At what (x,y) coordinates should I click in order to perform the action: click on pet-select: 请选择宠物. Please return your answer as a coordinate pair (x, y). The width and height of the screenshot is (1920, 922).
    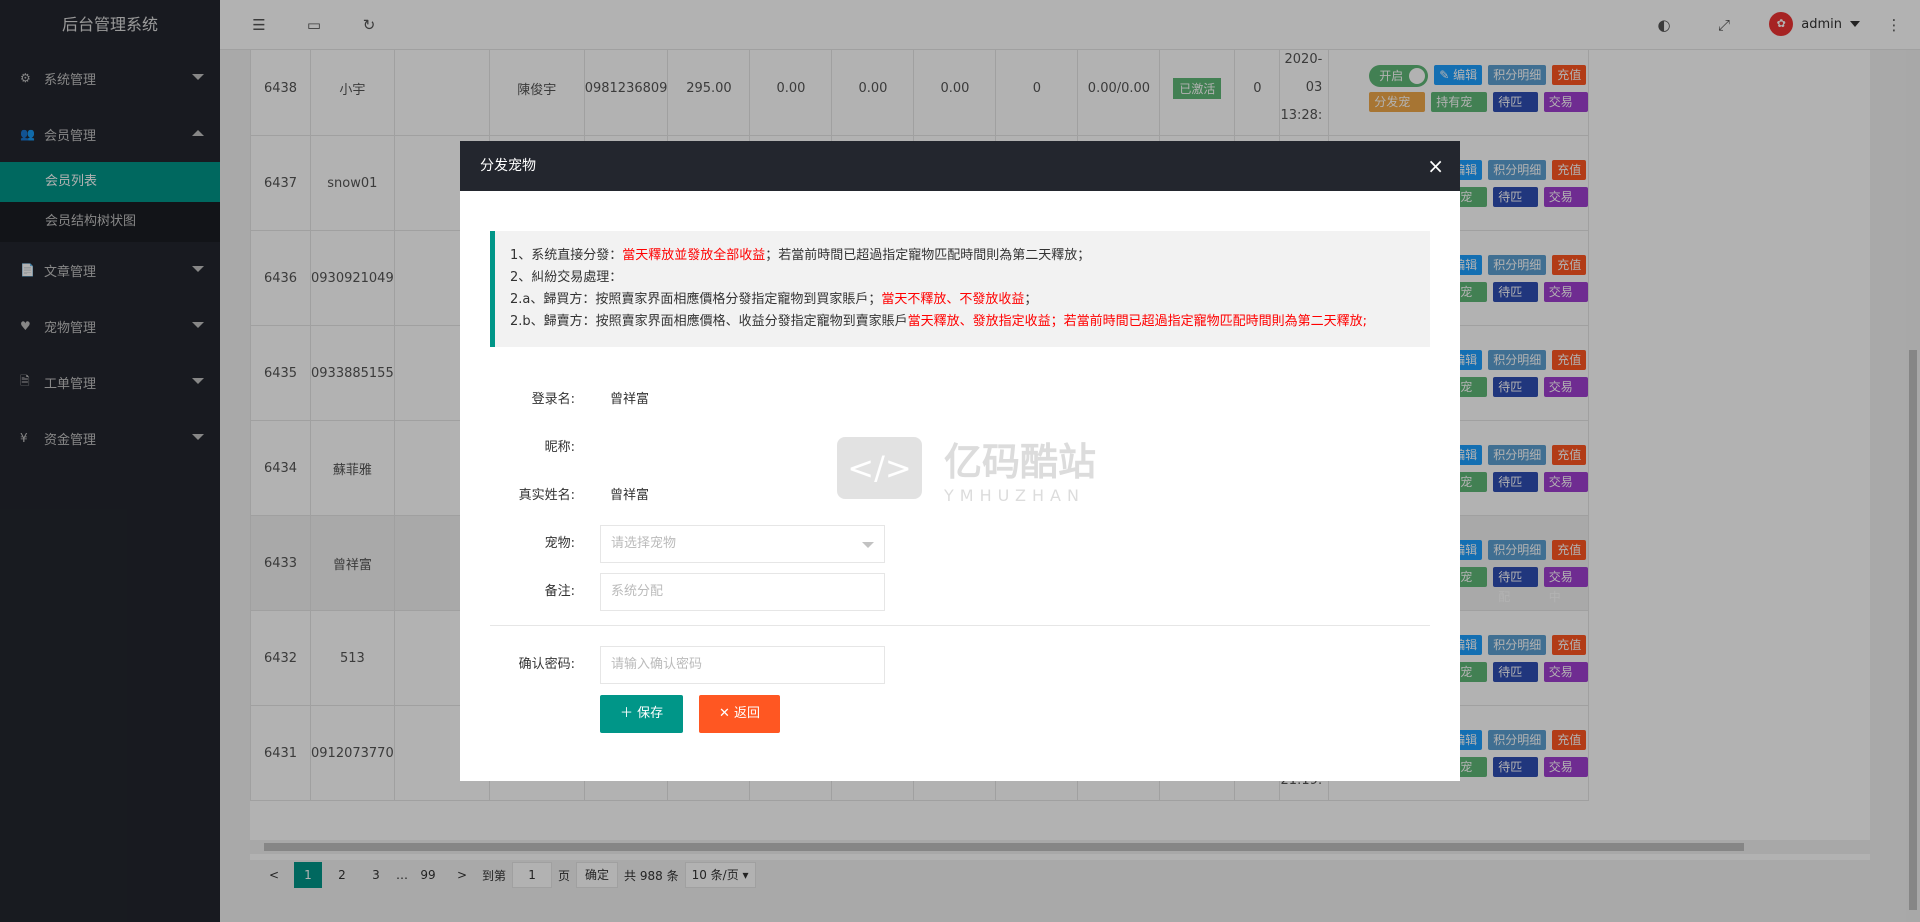
    Looking at the image, I should click on (742, 544).